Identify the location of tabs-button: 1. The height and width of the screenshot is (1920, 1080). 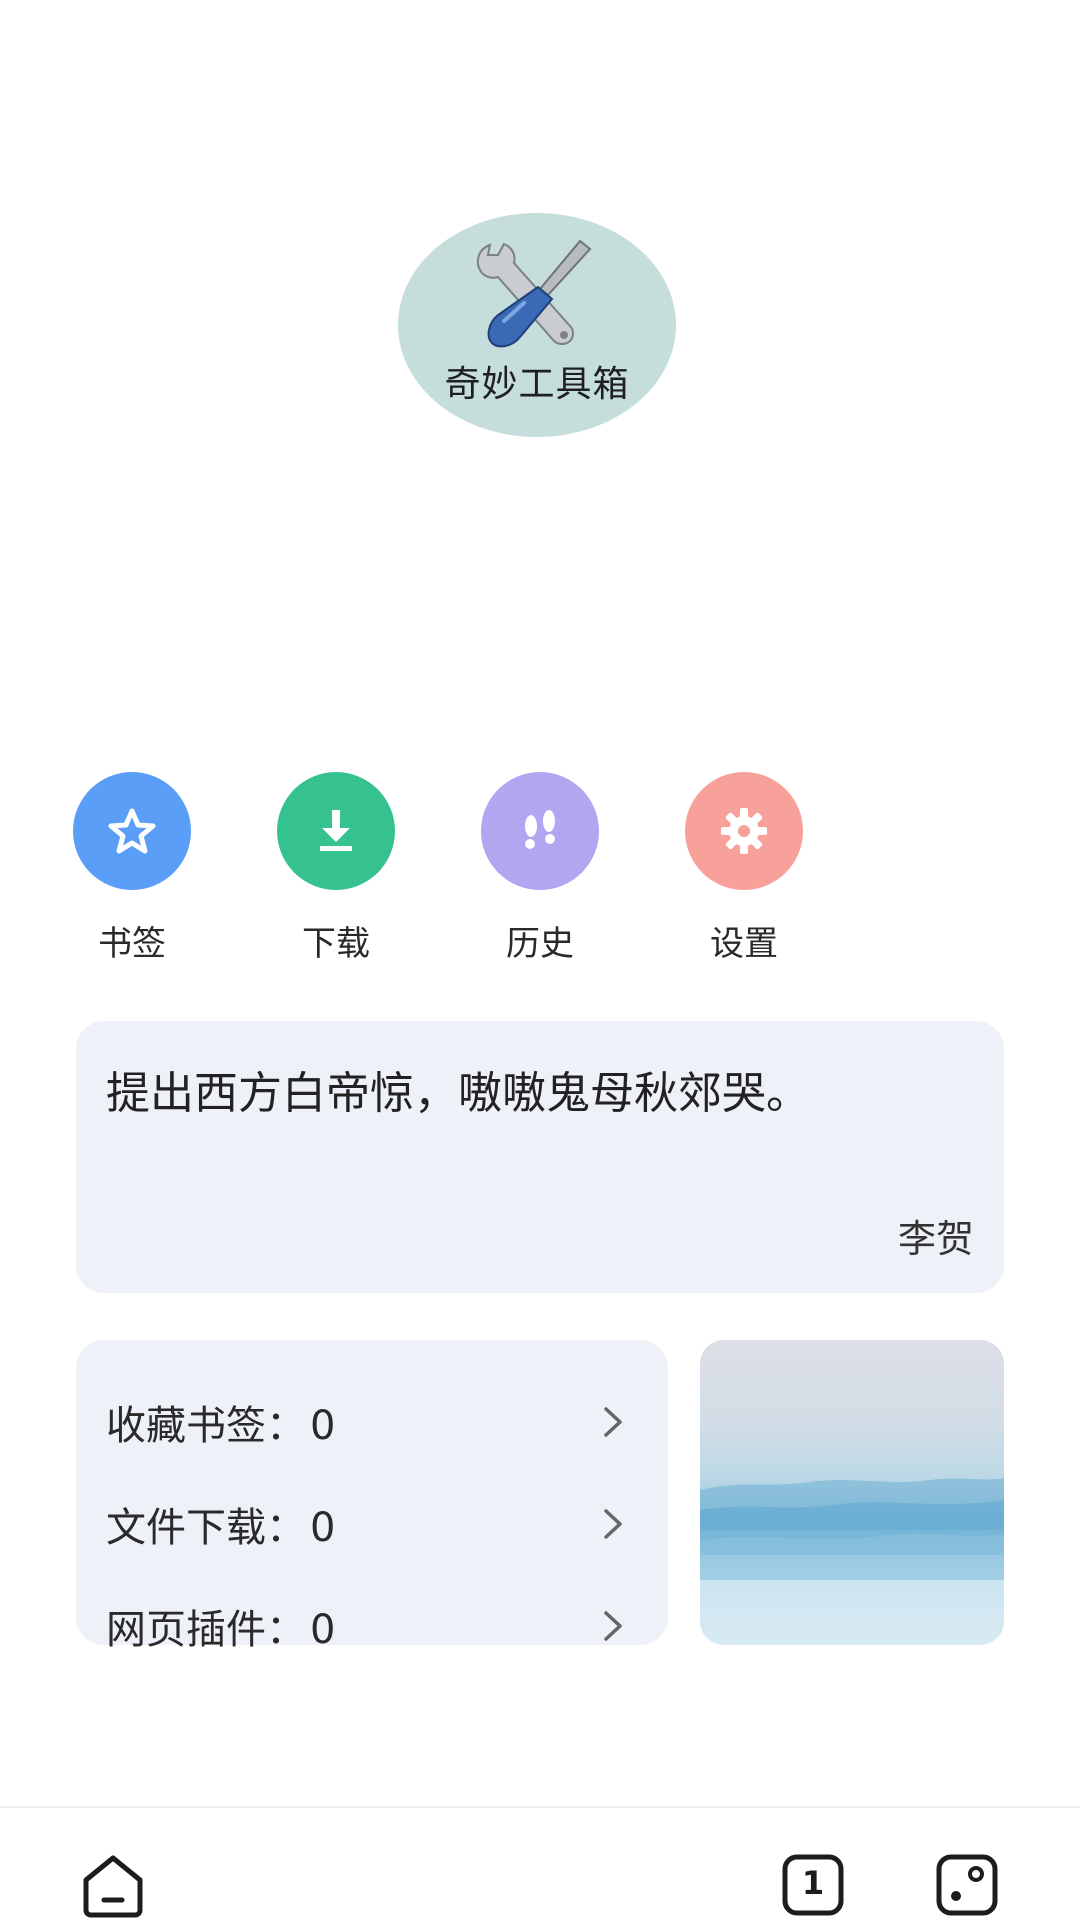
(813, 1885).